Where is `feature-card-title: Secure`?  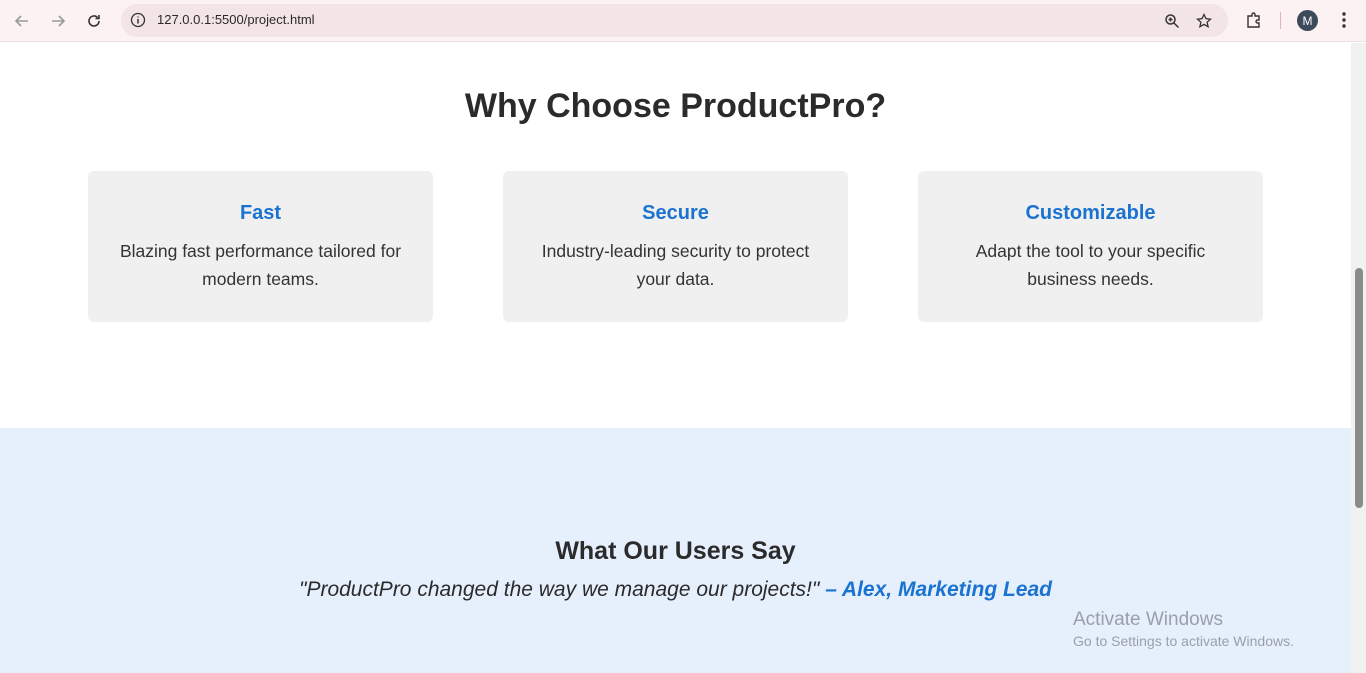
feature-card-title: Secure is located at coordinates (675, 213).